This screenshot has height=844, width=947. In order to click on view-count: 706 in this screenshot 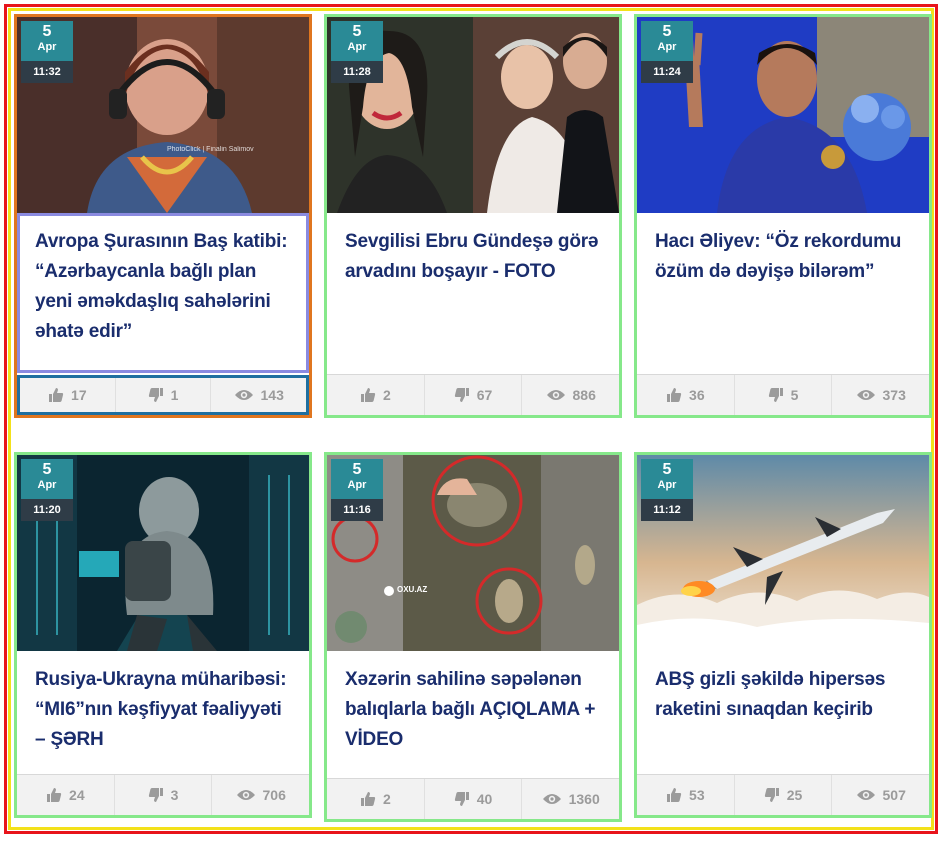, I will do `click(274, 795)`.